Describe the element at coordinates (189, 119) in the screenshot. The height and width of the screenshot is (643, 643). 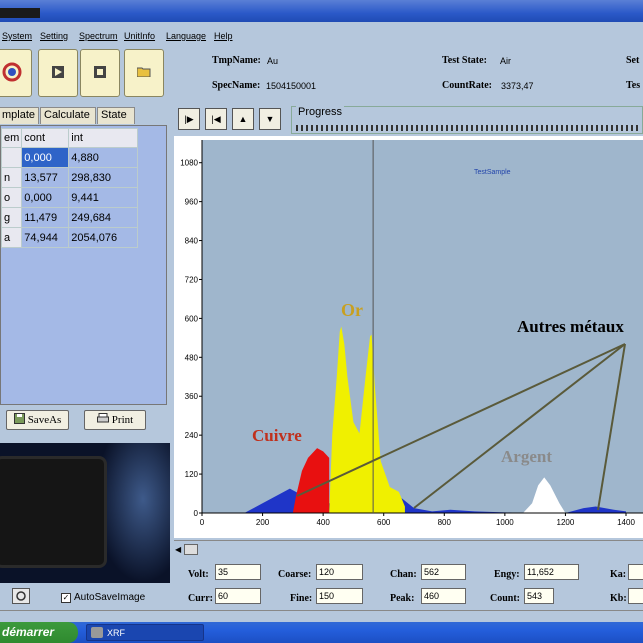
I see `nav-first-button: |▶` at that location.